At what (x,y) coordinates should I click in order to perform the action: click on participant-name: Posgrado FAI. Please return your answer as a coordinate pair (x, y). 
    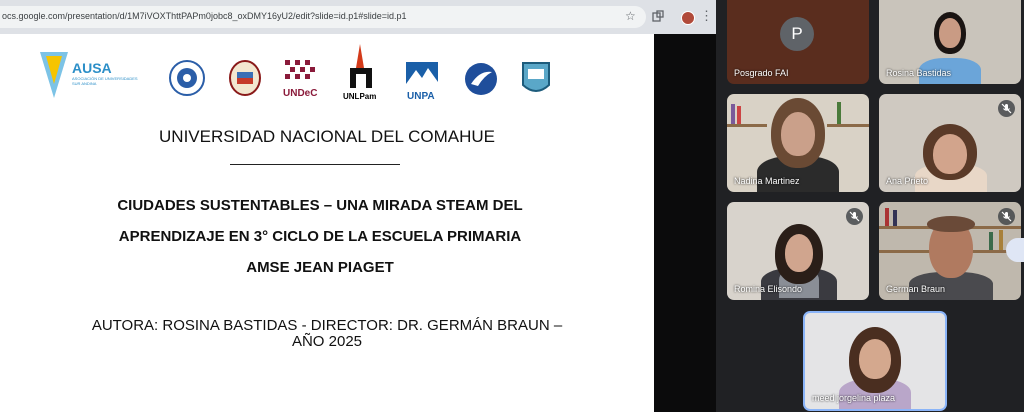
    Looking at the image, I should click on (761, 73).